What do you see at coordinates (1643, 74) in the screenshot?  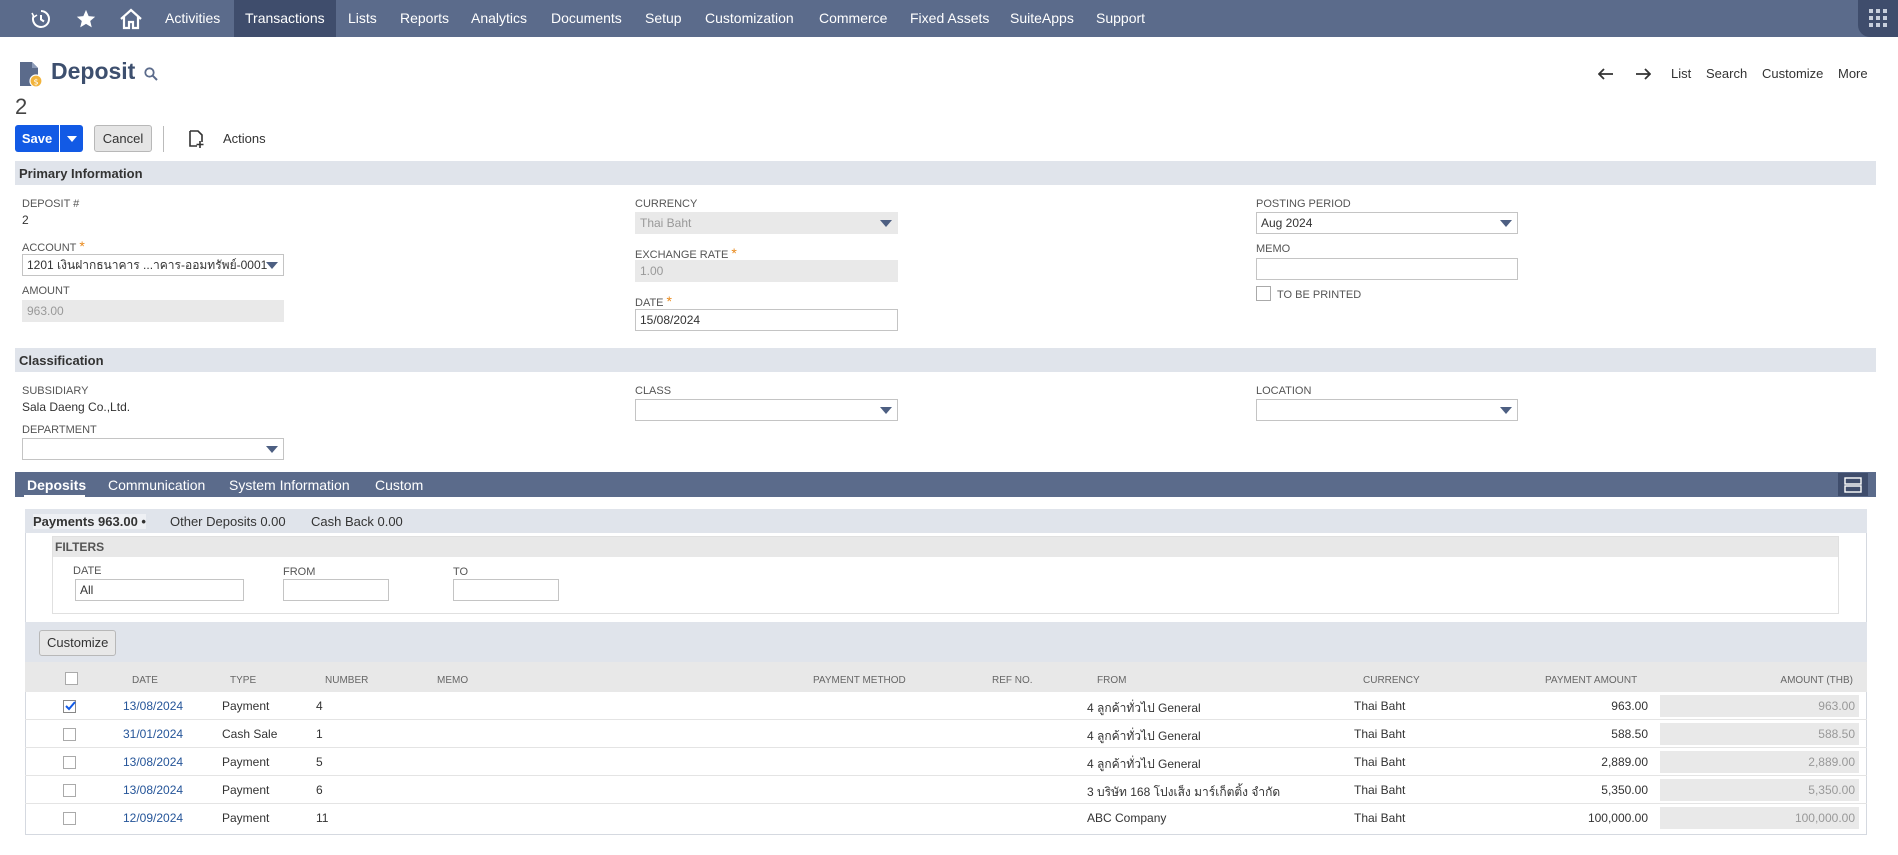 I see `next-record-arrow-icon` at bounding box center [1643, 74].